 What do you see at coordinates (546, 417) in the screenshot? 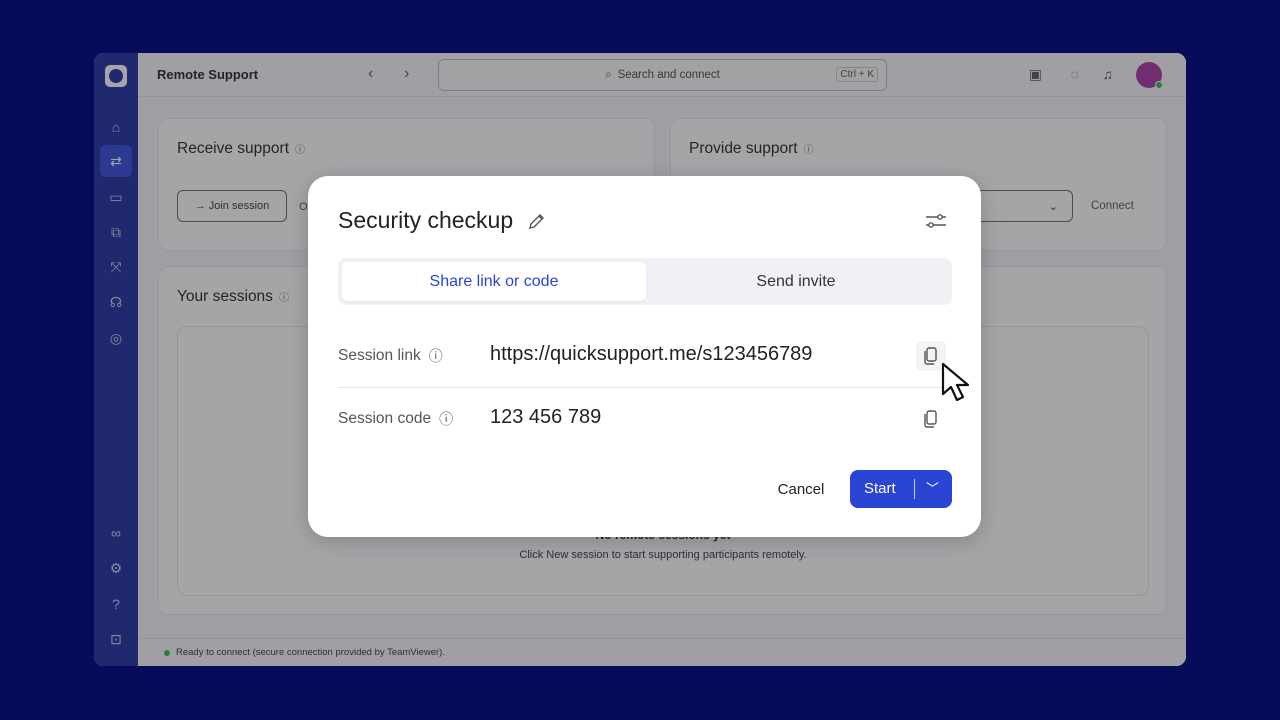
I see `session-code-value: 123 456 789` at bounding box center [546, 417].